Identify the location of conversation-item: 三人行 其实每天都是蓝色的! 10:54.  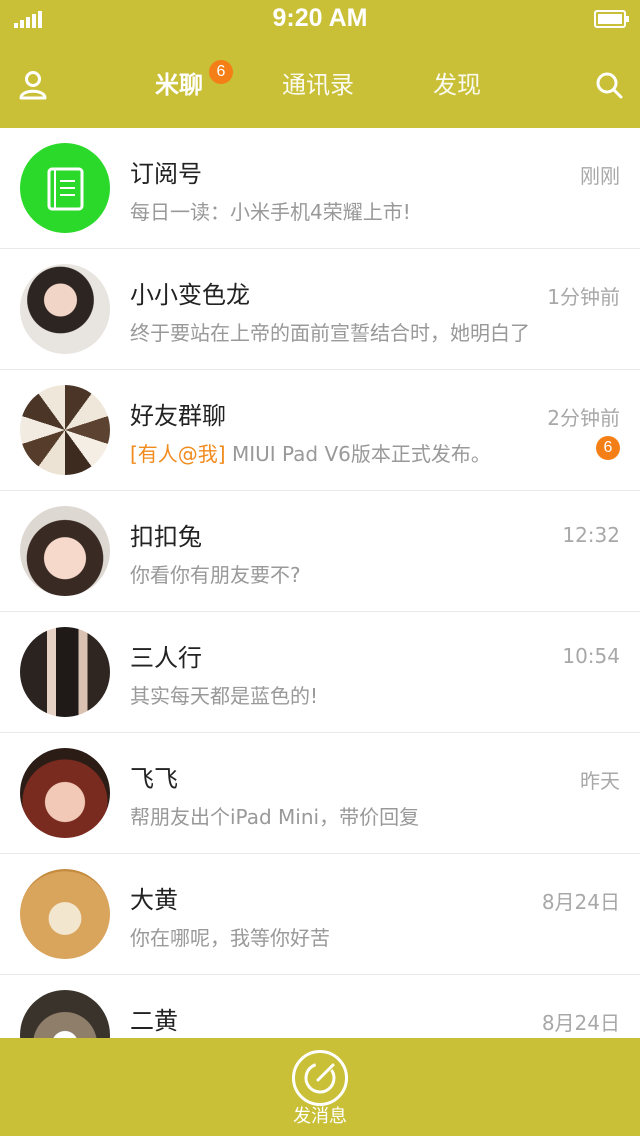
(320, 672).